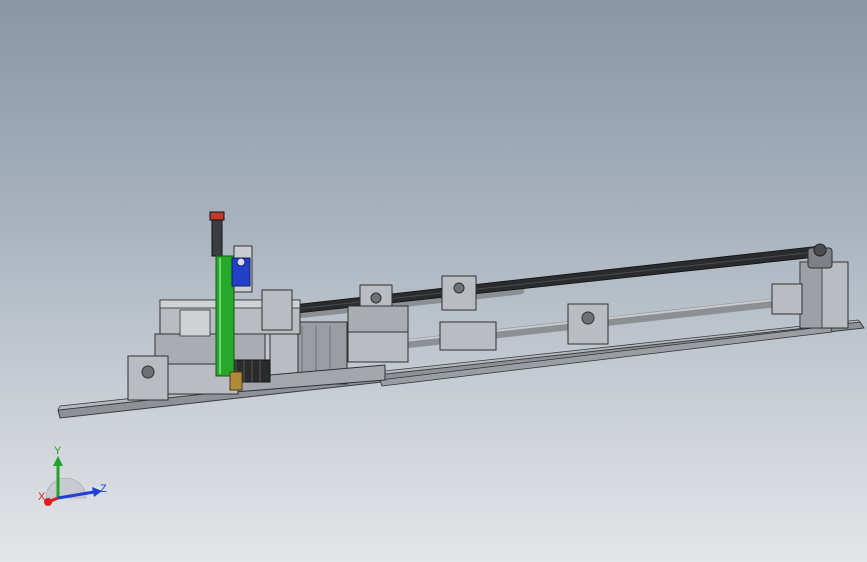 The height and width of the screenshot is (562, 867). I want to click on view-orientation-triad: Y Z X, so click(76, 475).